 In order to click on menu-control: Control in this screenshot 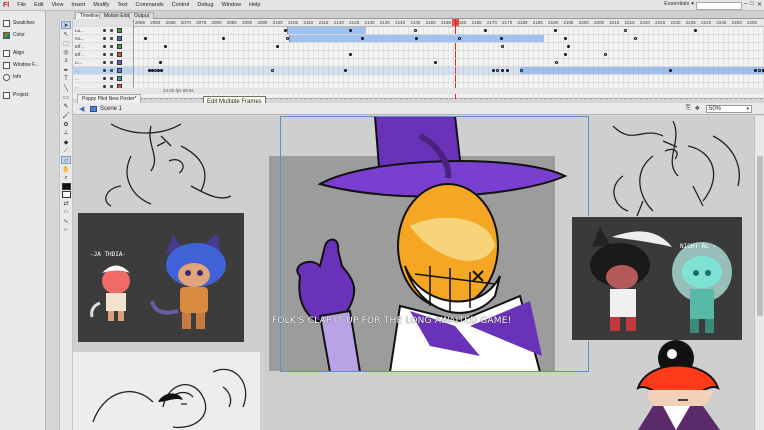, I will do `click(181, 5)`.